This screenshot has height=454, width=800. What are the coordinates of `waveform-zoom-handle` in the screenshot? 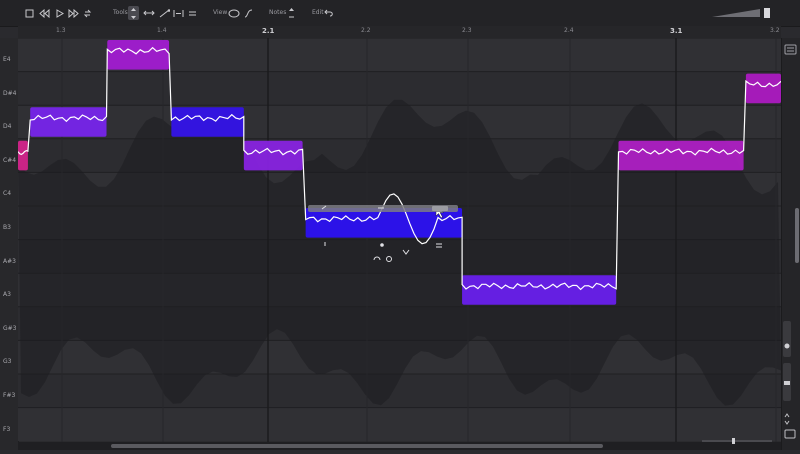 It's located at (787, 383).